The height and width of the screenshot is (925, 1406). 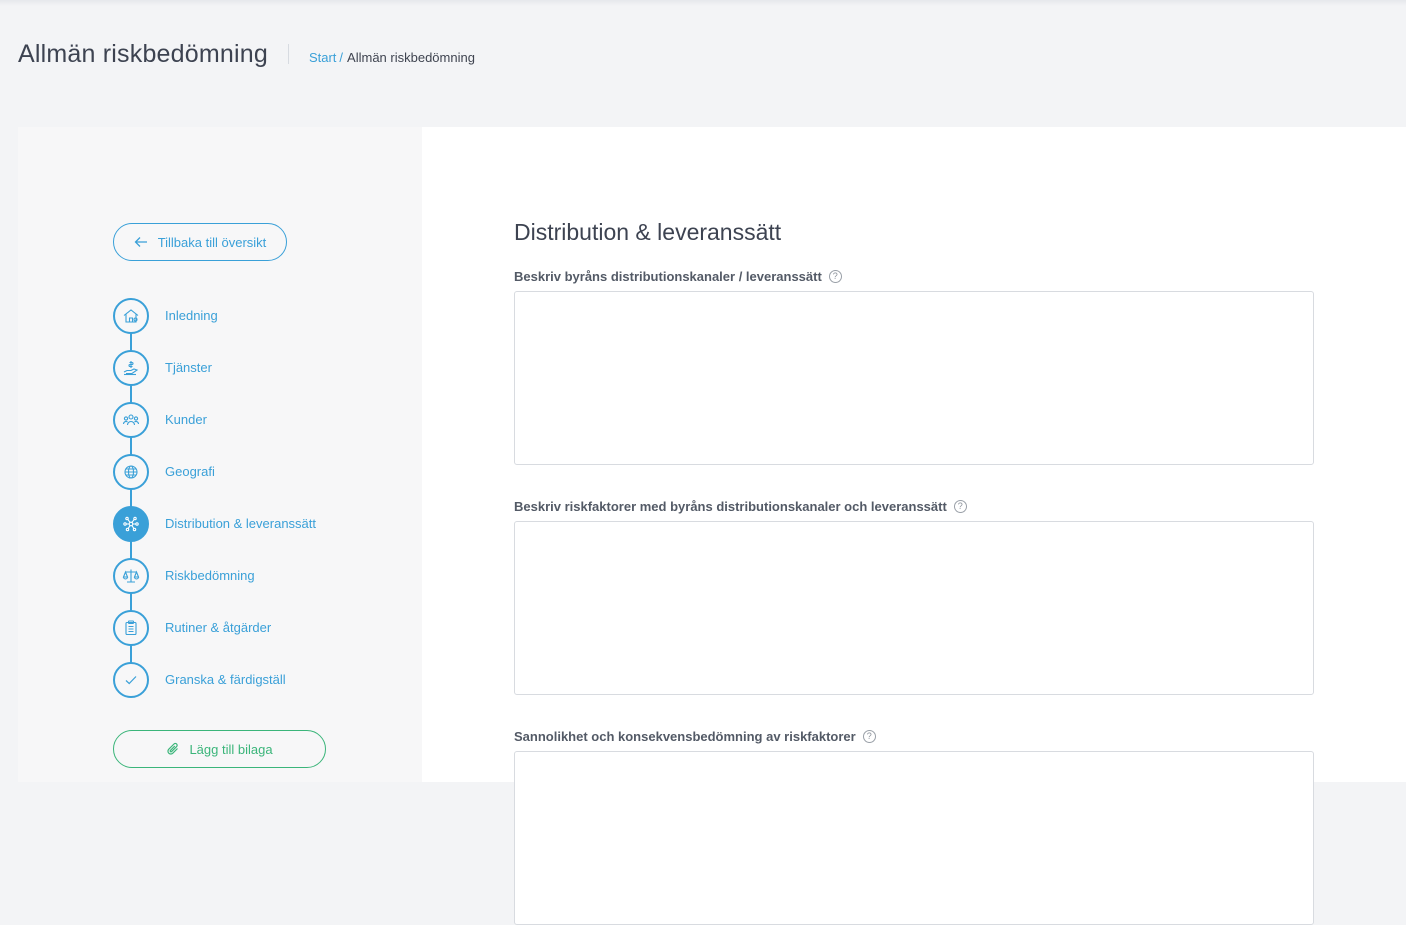 What do you see at coordinates (186, 419) in the screenshot?
I see `step-label: Kunder` at bounding box center [186, 419].